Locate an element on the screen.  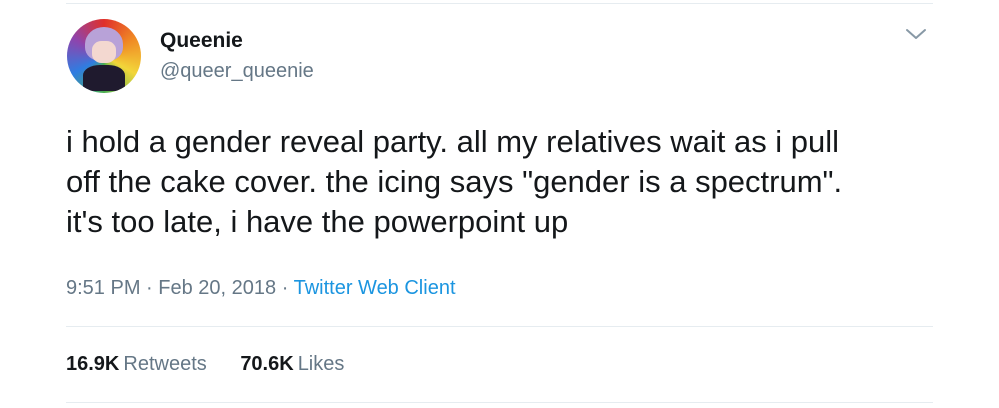
user-handle: @queer_queenie is located at coordinates (237, 71).